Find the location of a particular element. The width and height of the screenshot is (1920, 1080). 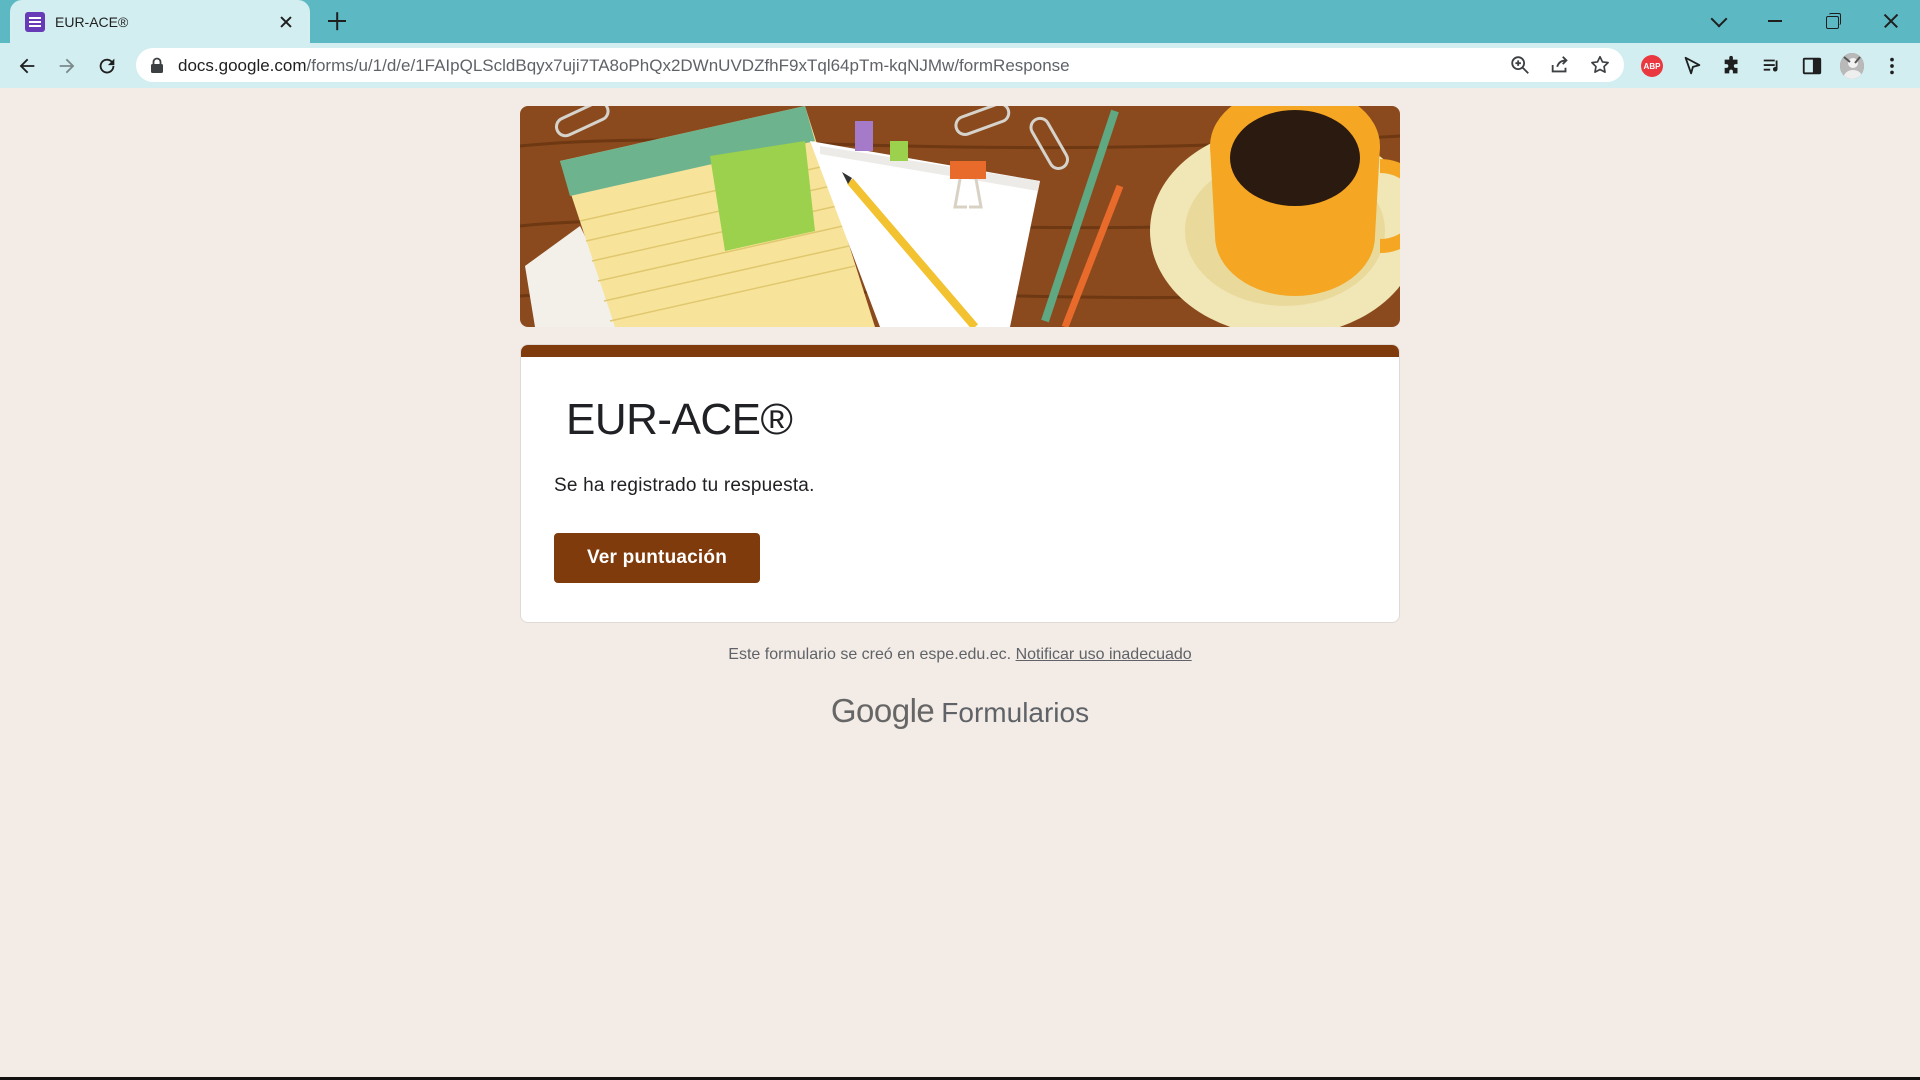

google-forms-logo: Google Formularios is located at coordinates (960, 711).